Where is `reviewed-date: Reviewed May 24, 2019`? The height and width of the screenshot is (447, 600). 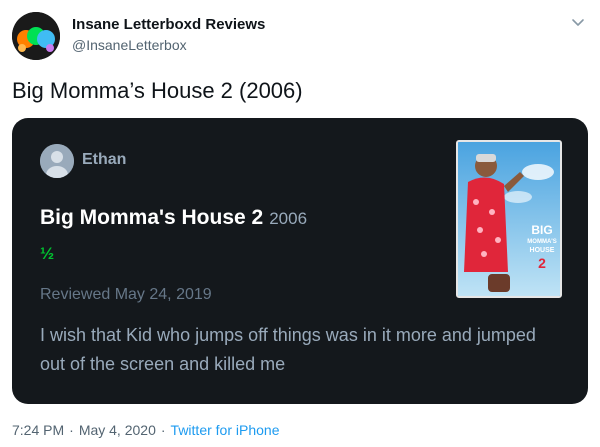
reviewed-date: Reviewed May 24, 2019 is located at coordinates (126, 294).